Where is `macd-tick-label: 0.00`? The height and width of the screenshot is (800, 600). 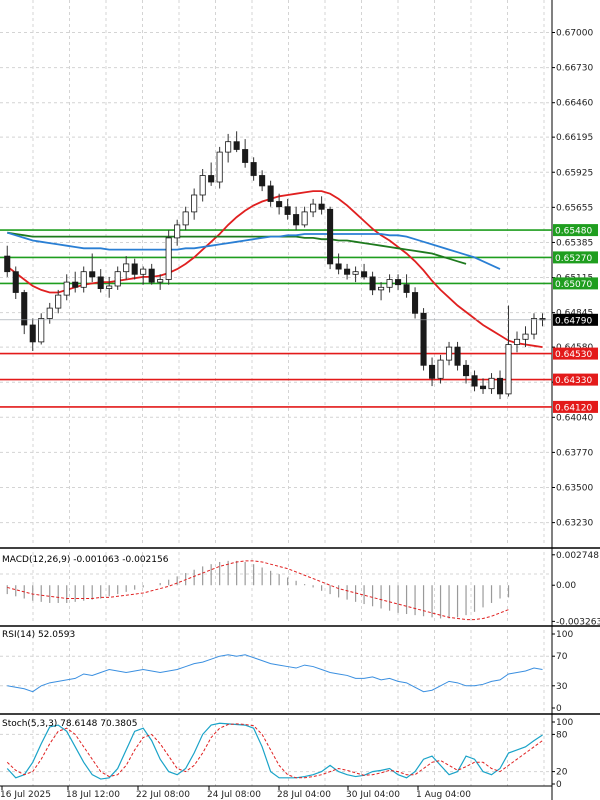 macd-tick-label: 0.00 is located at coordinates (566, 586).